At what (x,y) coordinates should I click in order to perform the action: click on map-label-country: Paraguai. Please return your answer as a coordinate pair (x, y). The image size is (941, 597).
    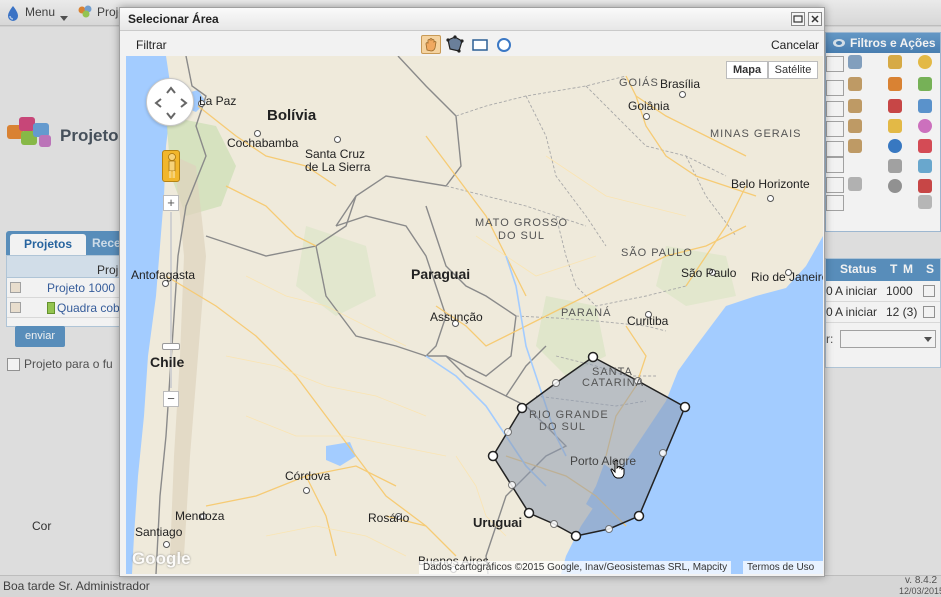
    Looking at the image, I should click on (441, 274).